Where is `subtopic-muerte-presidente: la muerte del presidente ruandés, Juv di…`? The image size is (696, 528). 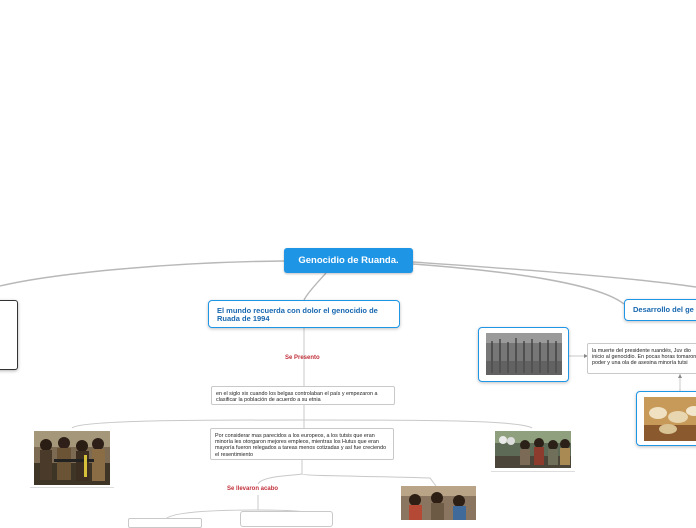
subtopic-muerte-presidente: la muerte del presidente ruandés, Juv di… is located at coordinates (641, 358).